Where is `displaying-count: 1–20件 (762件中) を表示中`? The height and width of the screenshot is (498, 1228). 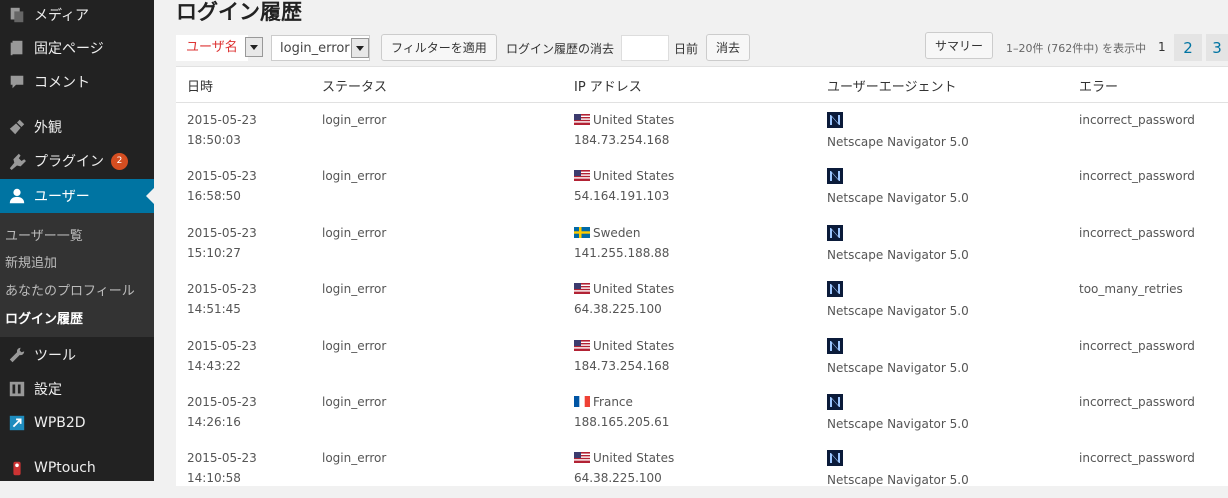 displaying-count: 1–20件 (762件中) を表示中 is located at coordinates (1076, 48).